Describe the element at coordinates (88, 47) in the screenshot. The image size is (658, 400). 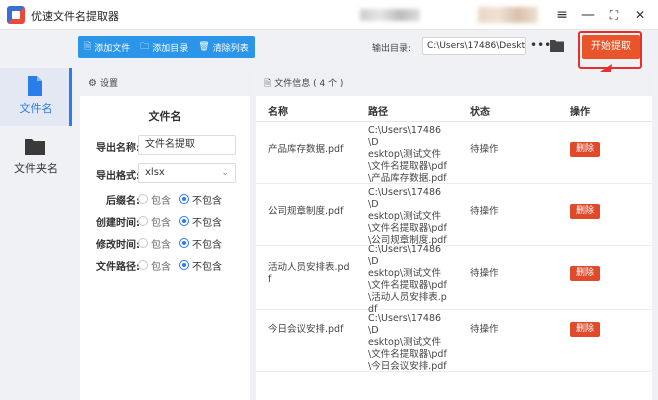
I see `add-file-icon: 🗎` at that location.